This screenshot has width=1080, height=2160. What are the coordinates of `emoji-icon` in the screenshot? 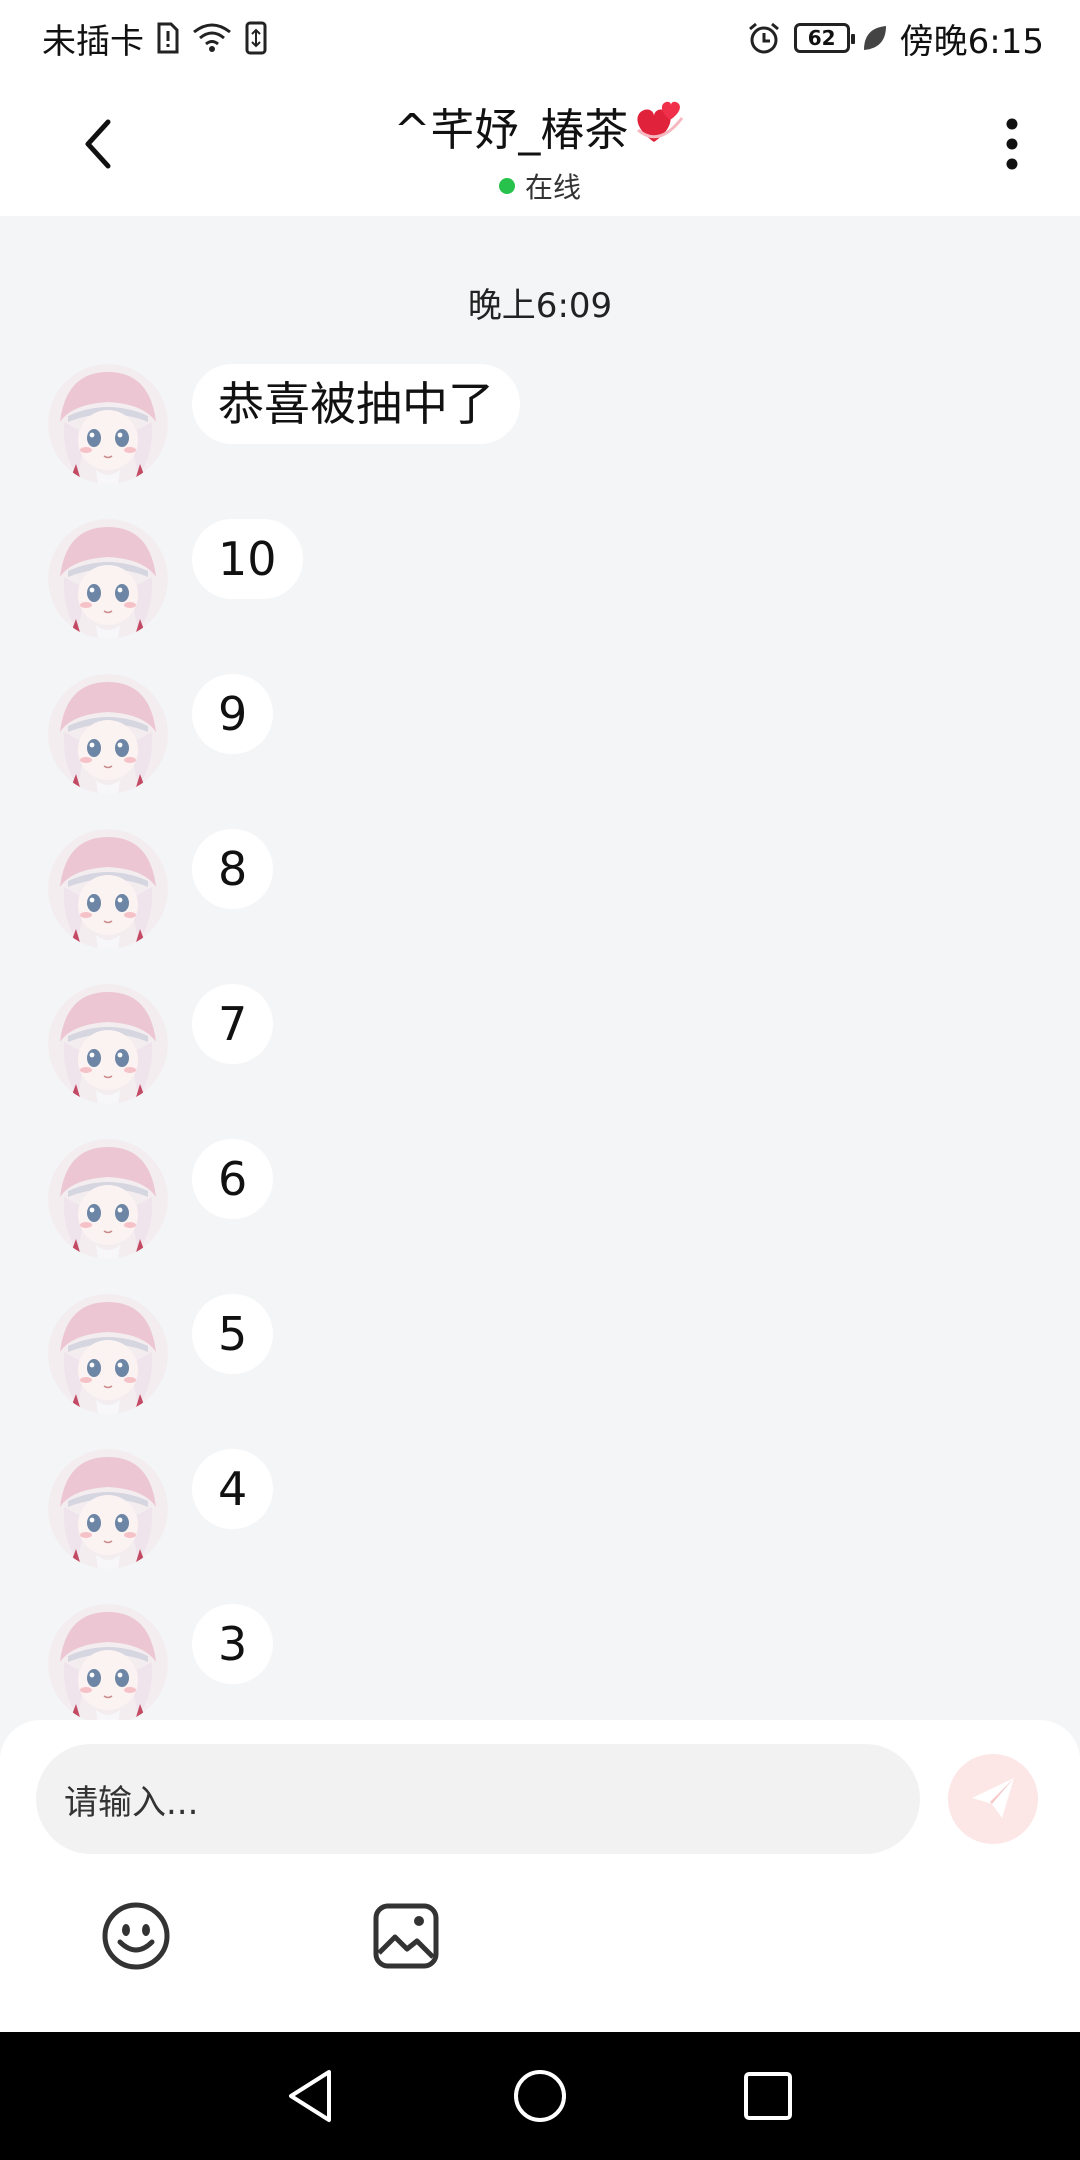 It's located at (136, 1936).